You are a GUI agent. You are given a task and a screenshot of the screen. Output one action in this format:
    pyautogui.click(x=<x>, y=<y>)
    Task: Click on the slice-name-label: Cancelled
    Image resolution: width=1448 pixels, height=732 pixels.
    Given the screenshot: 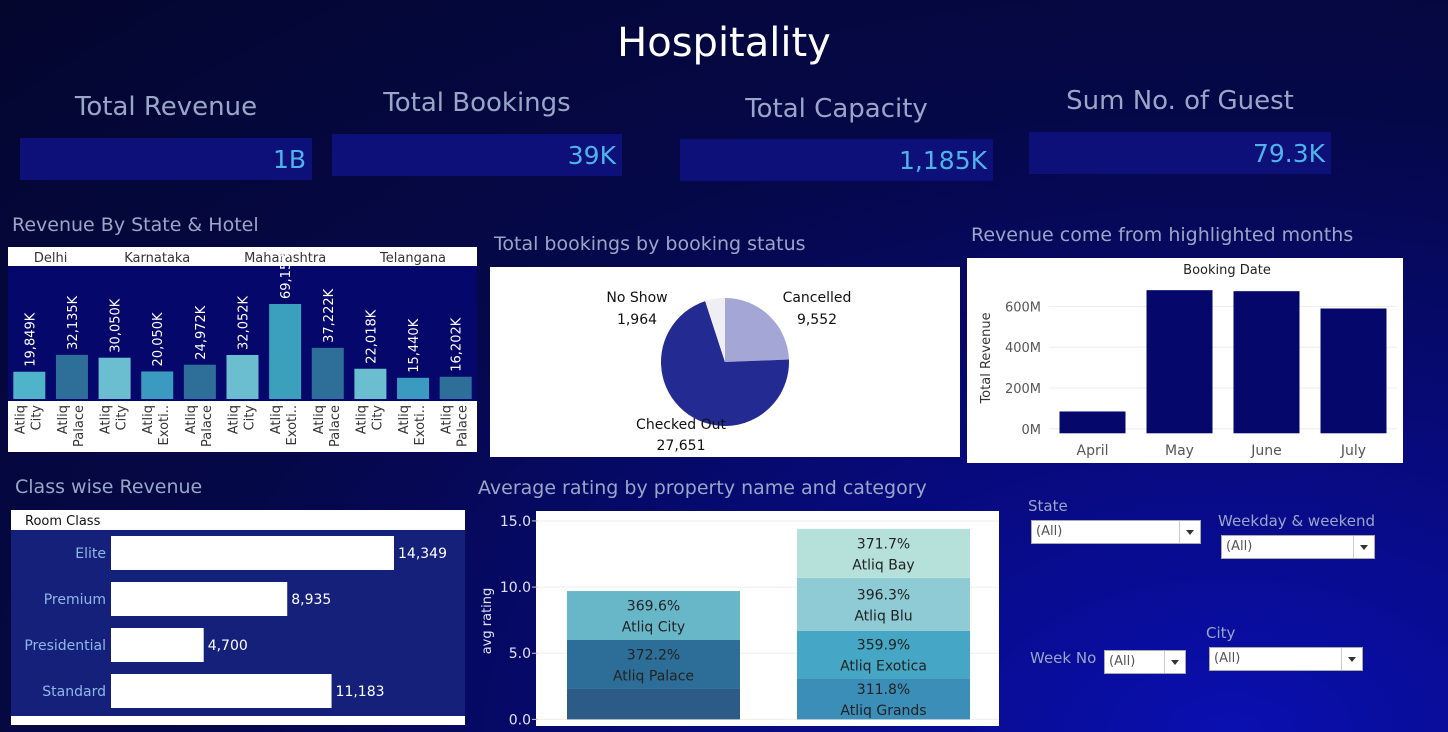 What is the action you would take?
    pyautogui.click(x=817, y=298)
    